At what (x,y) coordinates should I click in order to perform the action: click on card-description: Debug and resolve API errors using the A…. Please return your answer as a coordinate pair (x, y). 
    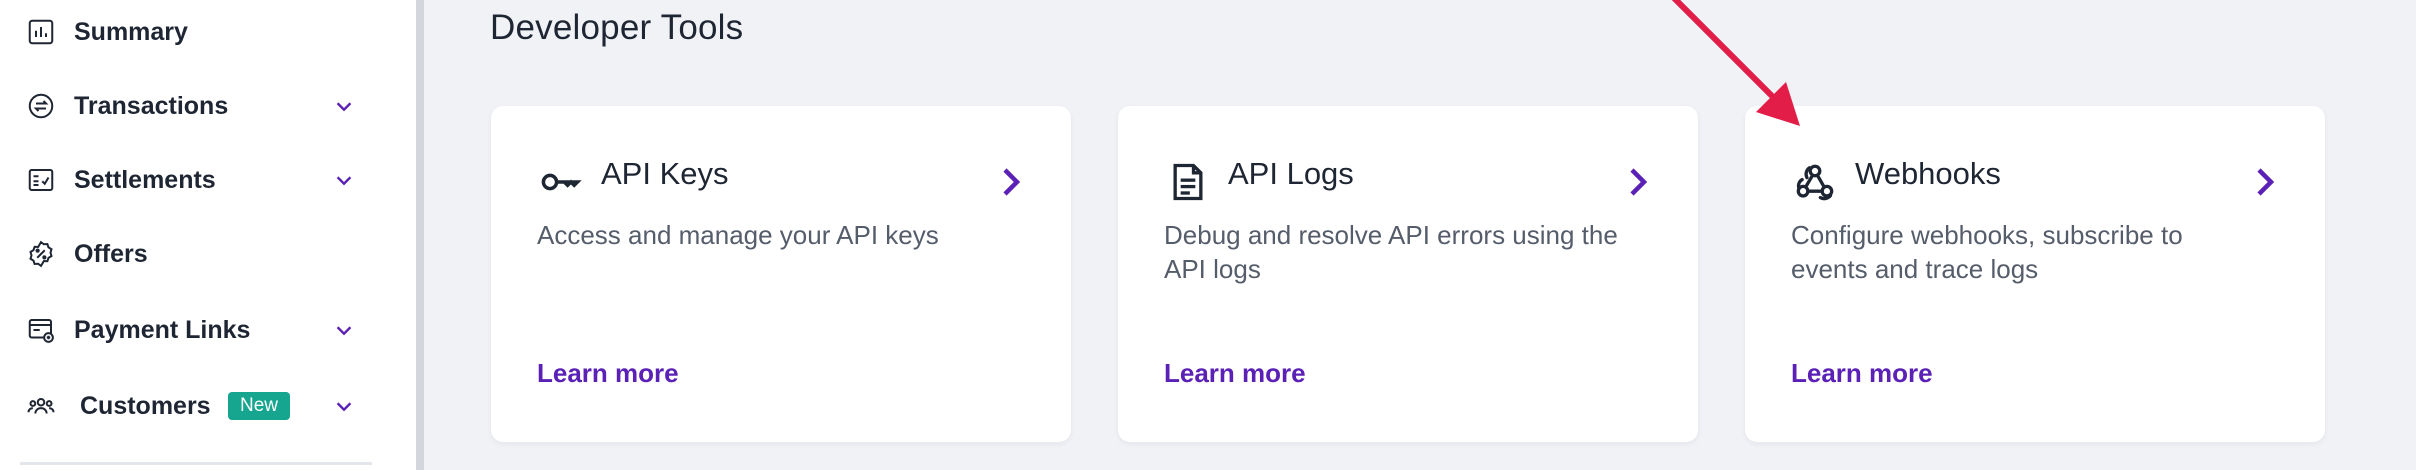
    Looking at the image, I should click on (1391, 252).